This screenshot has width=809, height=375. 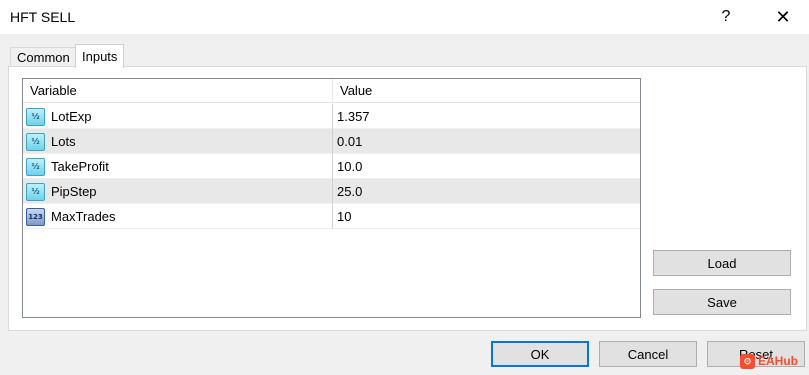 I want to click on variable-name: TakeProfit, so click(x=80, y=166).